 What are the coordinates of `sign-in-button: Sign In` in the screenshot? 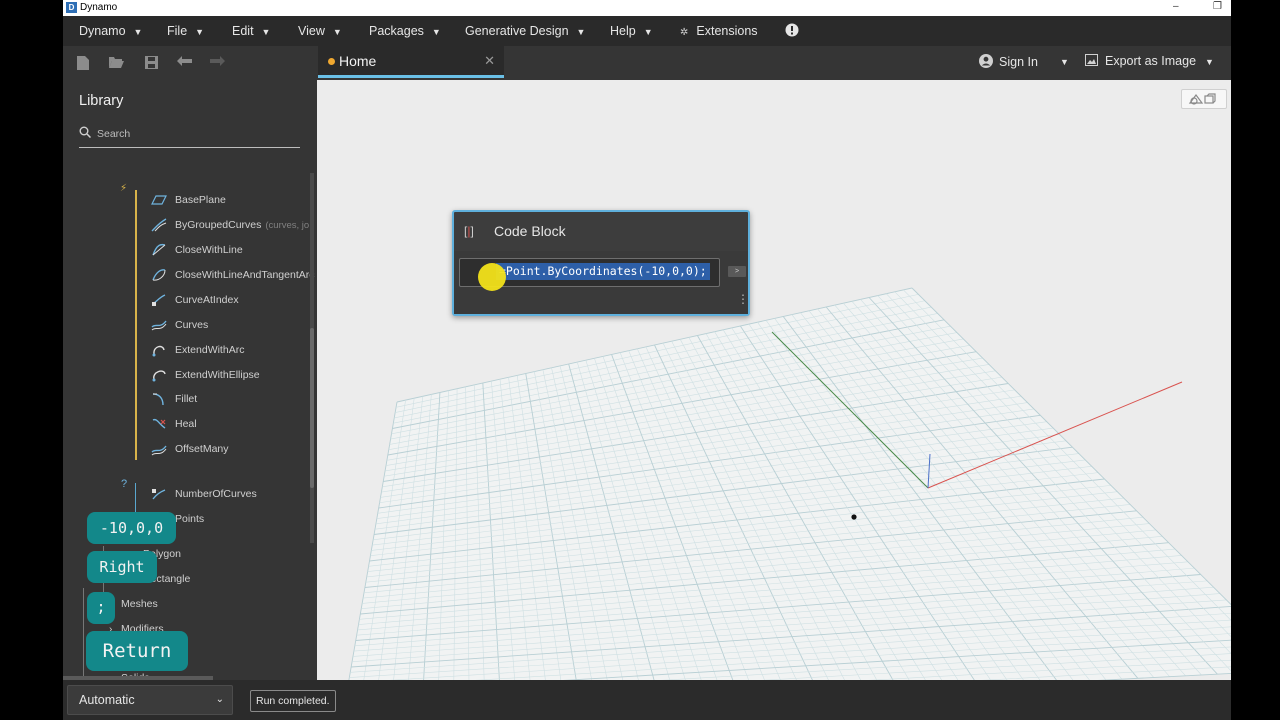 It's located at (1008, 61).